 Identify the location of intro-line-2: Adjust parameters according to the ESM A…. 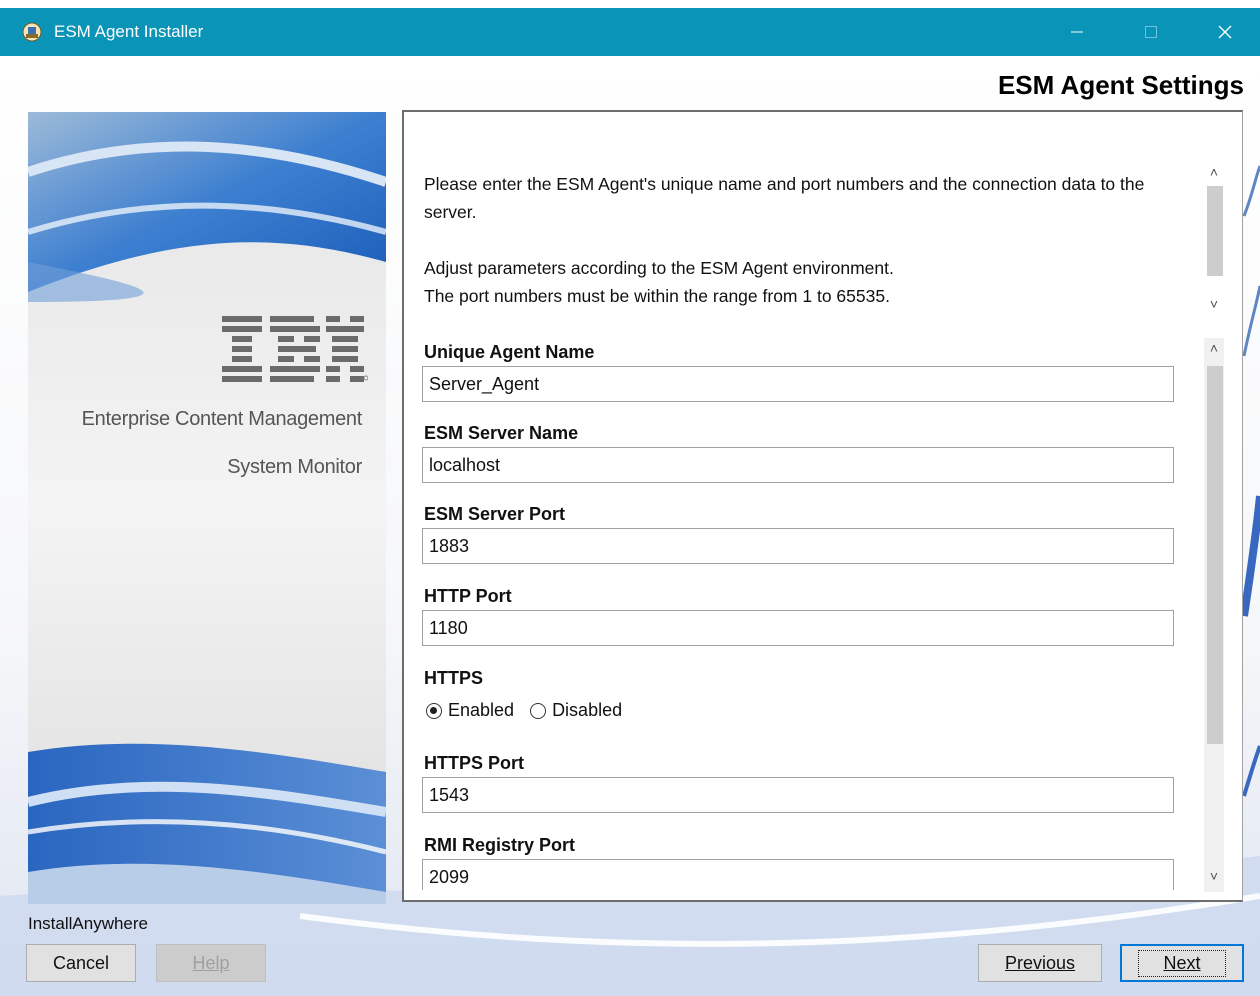
(659, 268).